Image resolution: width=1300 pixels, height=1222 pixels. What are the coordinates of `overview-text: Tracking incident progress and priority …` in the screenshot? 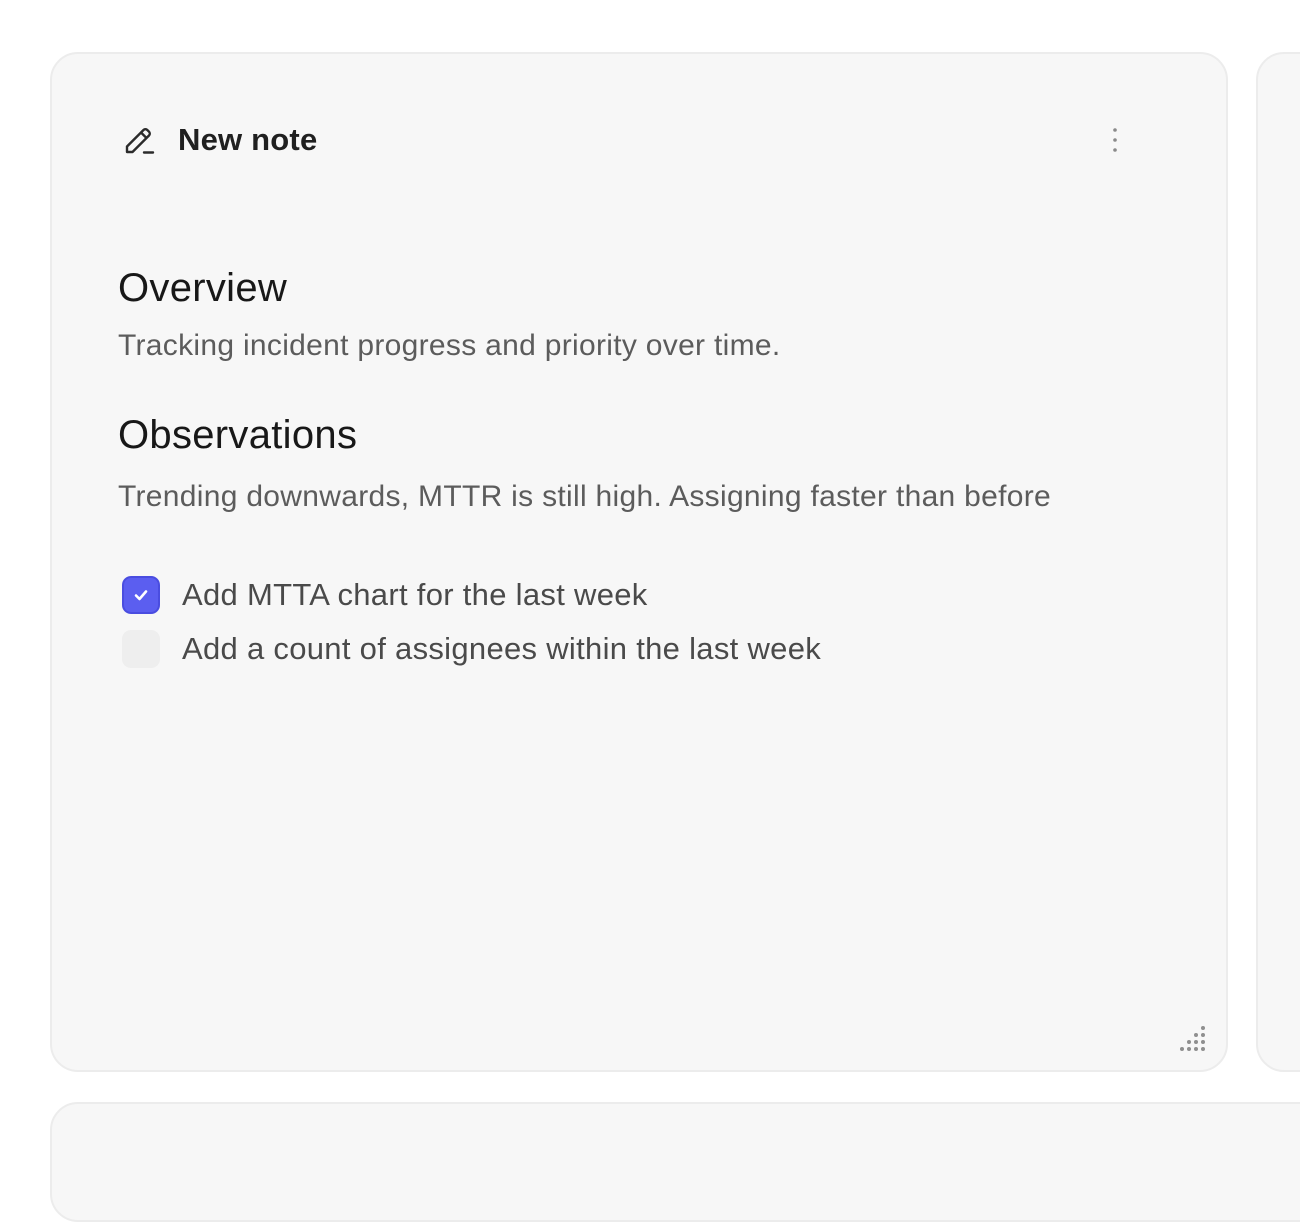 It's located at (449, 345).